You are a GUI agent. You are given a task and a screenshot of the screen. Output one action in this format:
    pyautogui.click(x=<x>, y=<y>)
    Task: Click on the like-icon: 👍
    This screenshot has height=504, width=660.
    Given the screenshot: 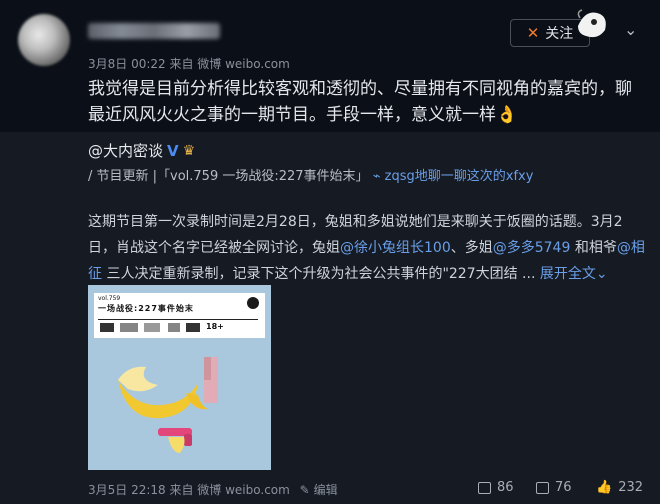 What is the action you would take?
    pyautogui.click(x=604, y=487)
    